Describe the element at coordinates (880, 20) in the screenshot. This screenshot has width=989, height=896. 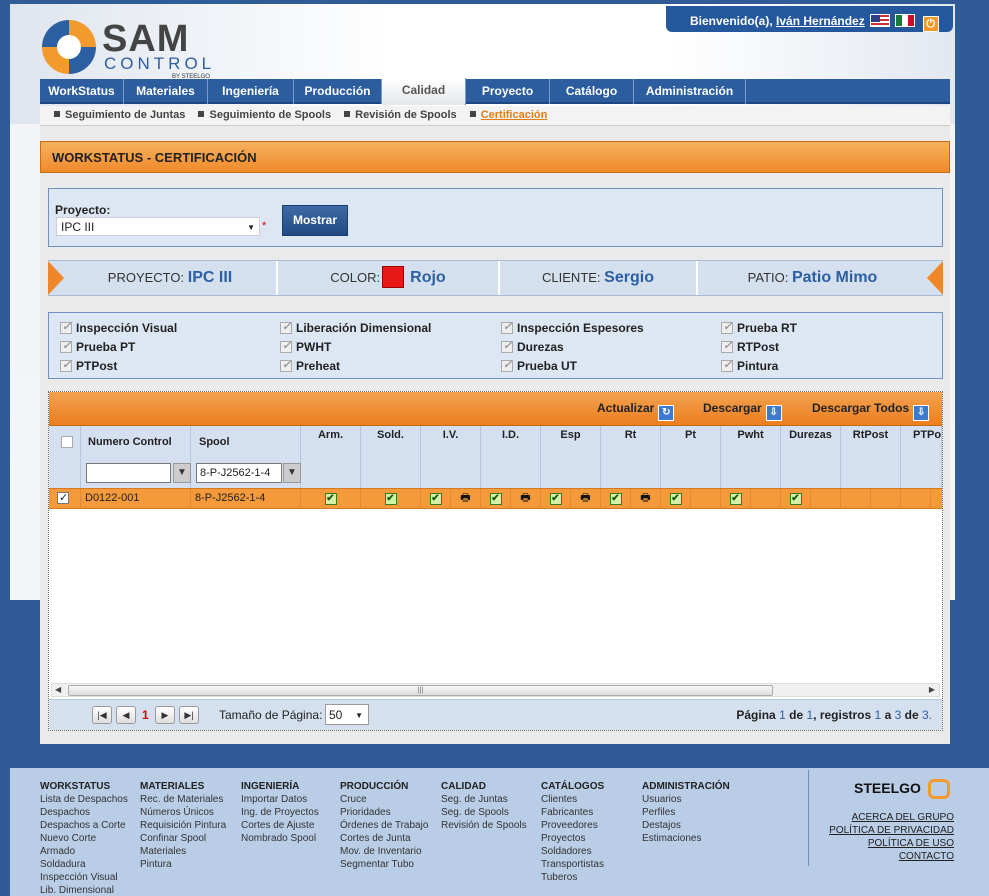
I see `us-flag-icon` at that location.